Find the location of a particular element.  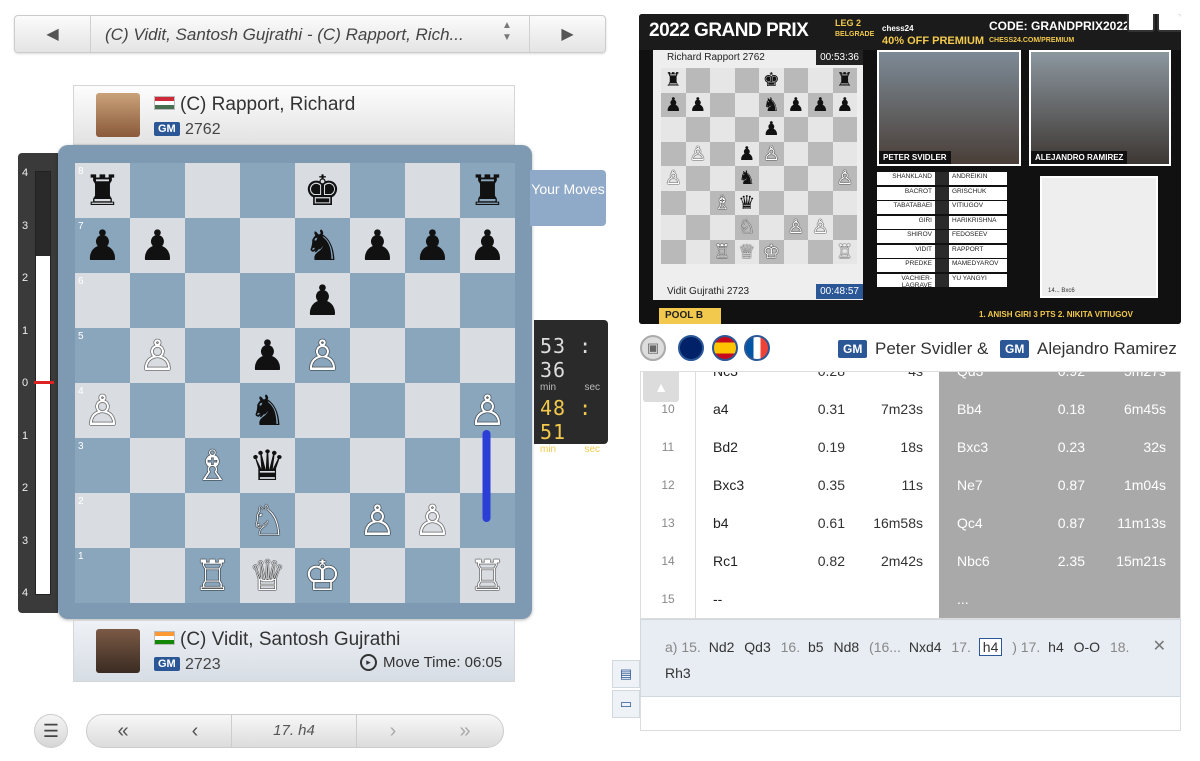

square-c6 is located at coordinates (212, 300).